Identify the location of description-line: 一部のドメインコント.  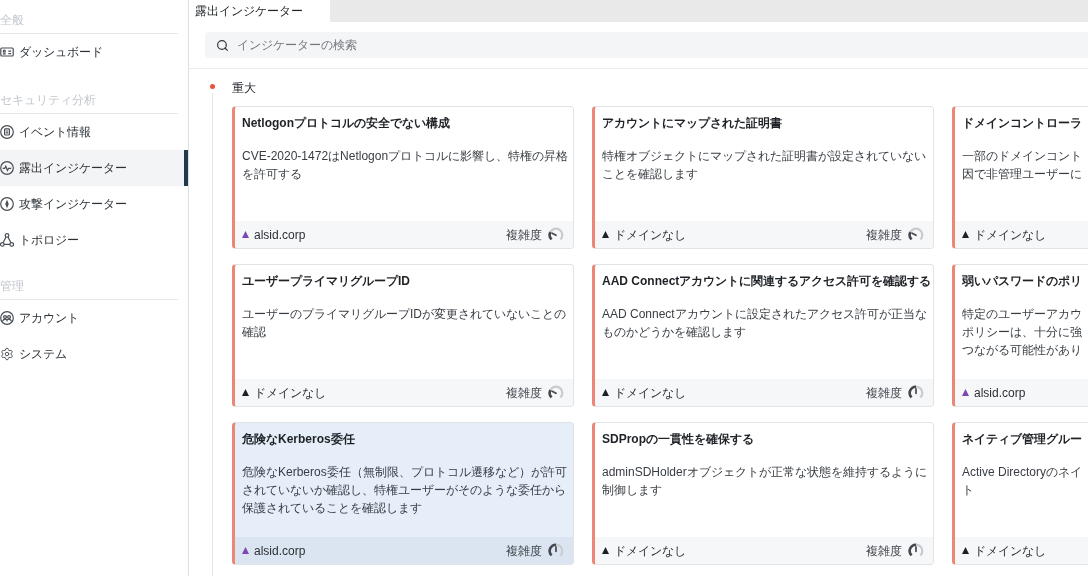
(1022, 156).